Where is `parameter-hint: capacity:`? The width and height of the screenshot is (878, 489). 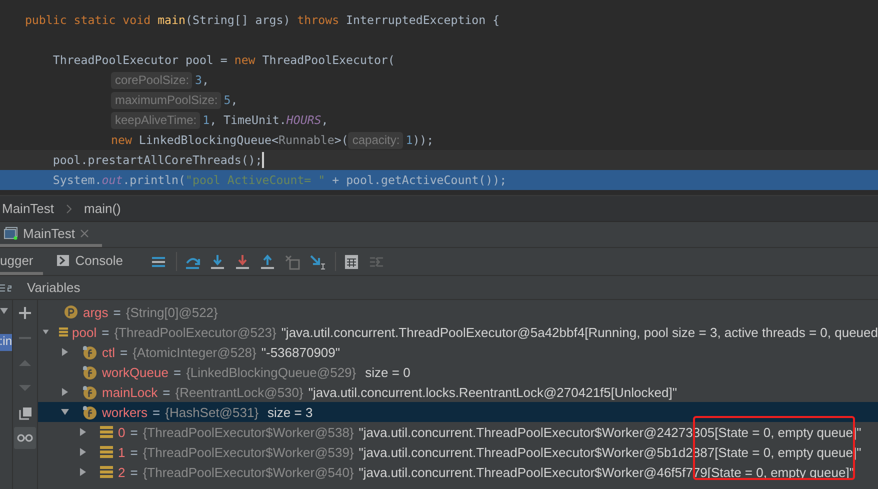
parameter-hint: capacity: is located at coordinates (375, 140).